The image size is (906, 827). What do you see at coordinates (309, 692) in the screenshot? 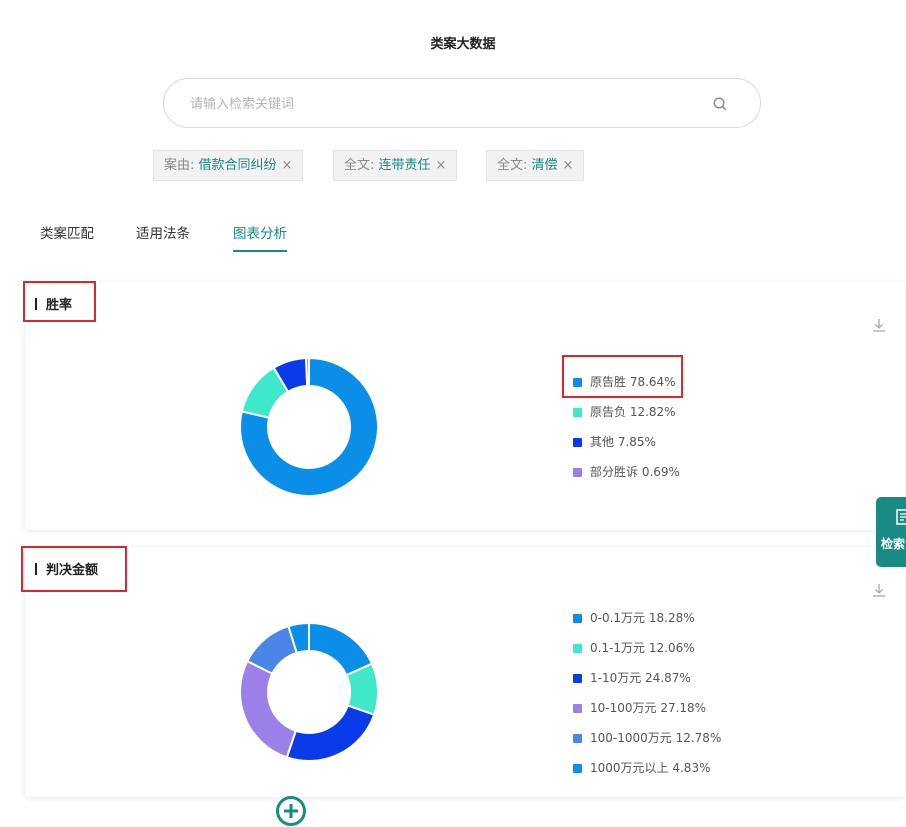
I see `judgment-amount-donut-chart` at bounding box center [309, 692].